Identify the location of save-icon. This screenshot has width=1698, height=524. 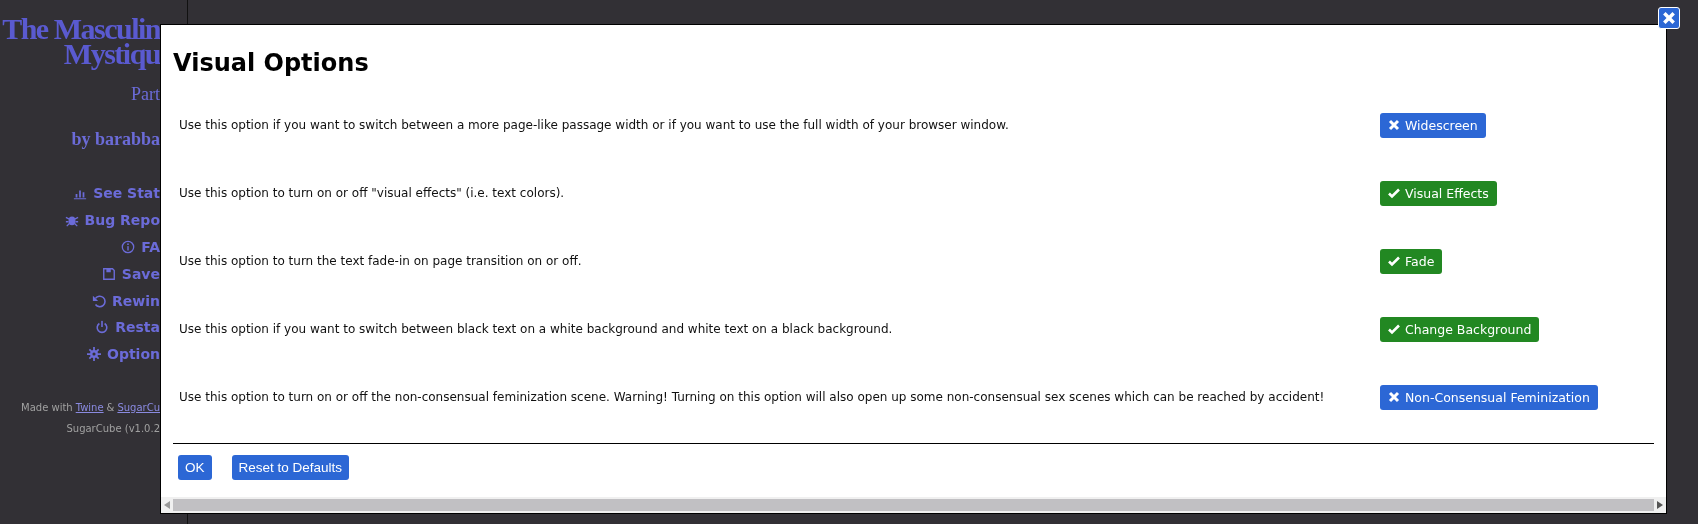
(108, 273).